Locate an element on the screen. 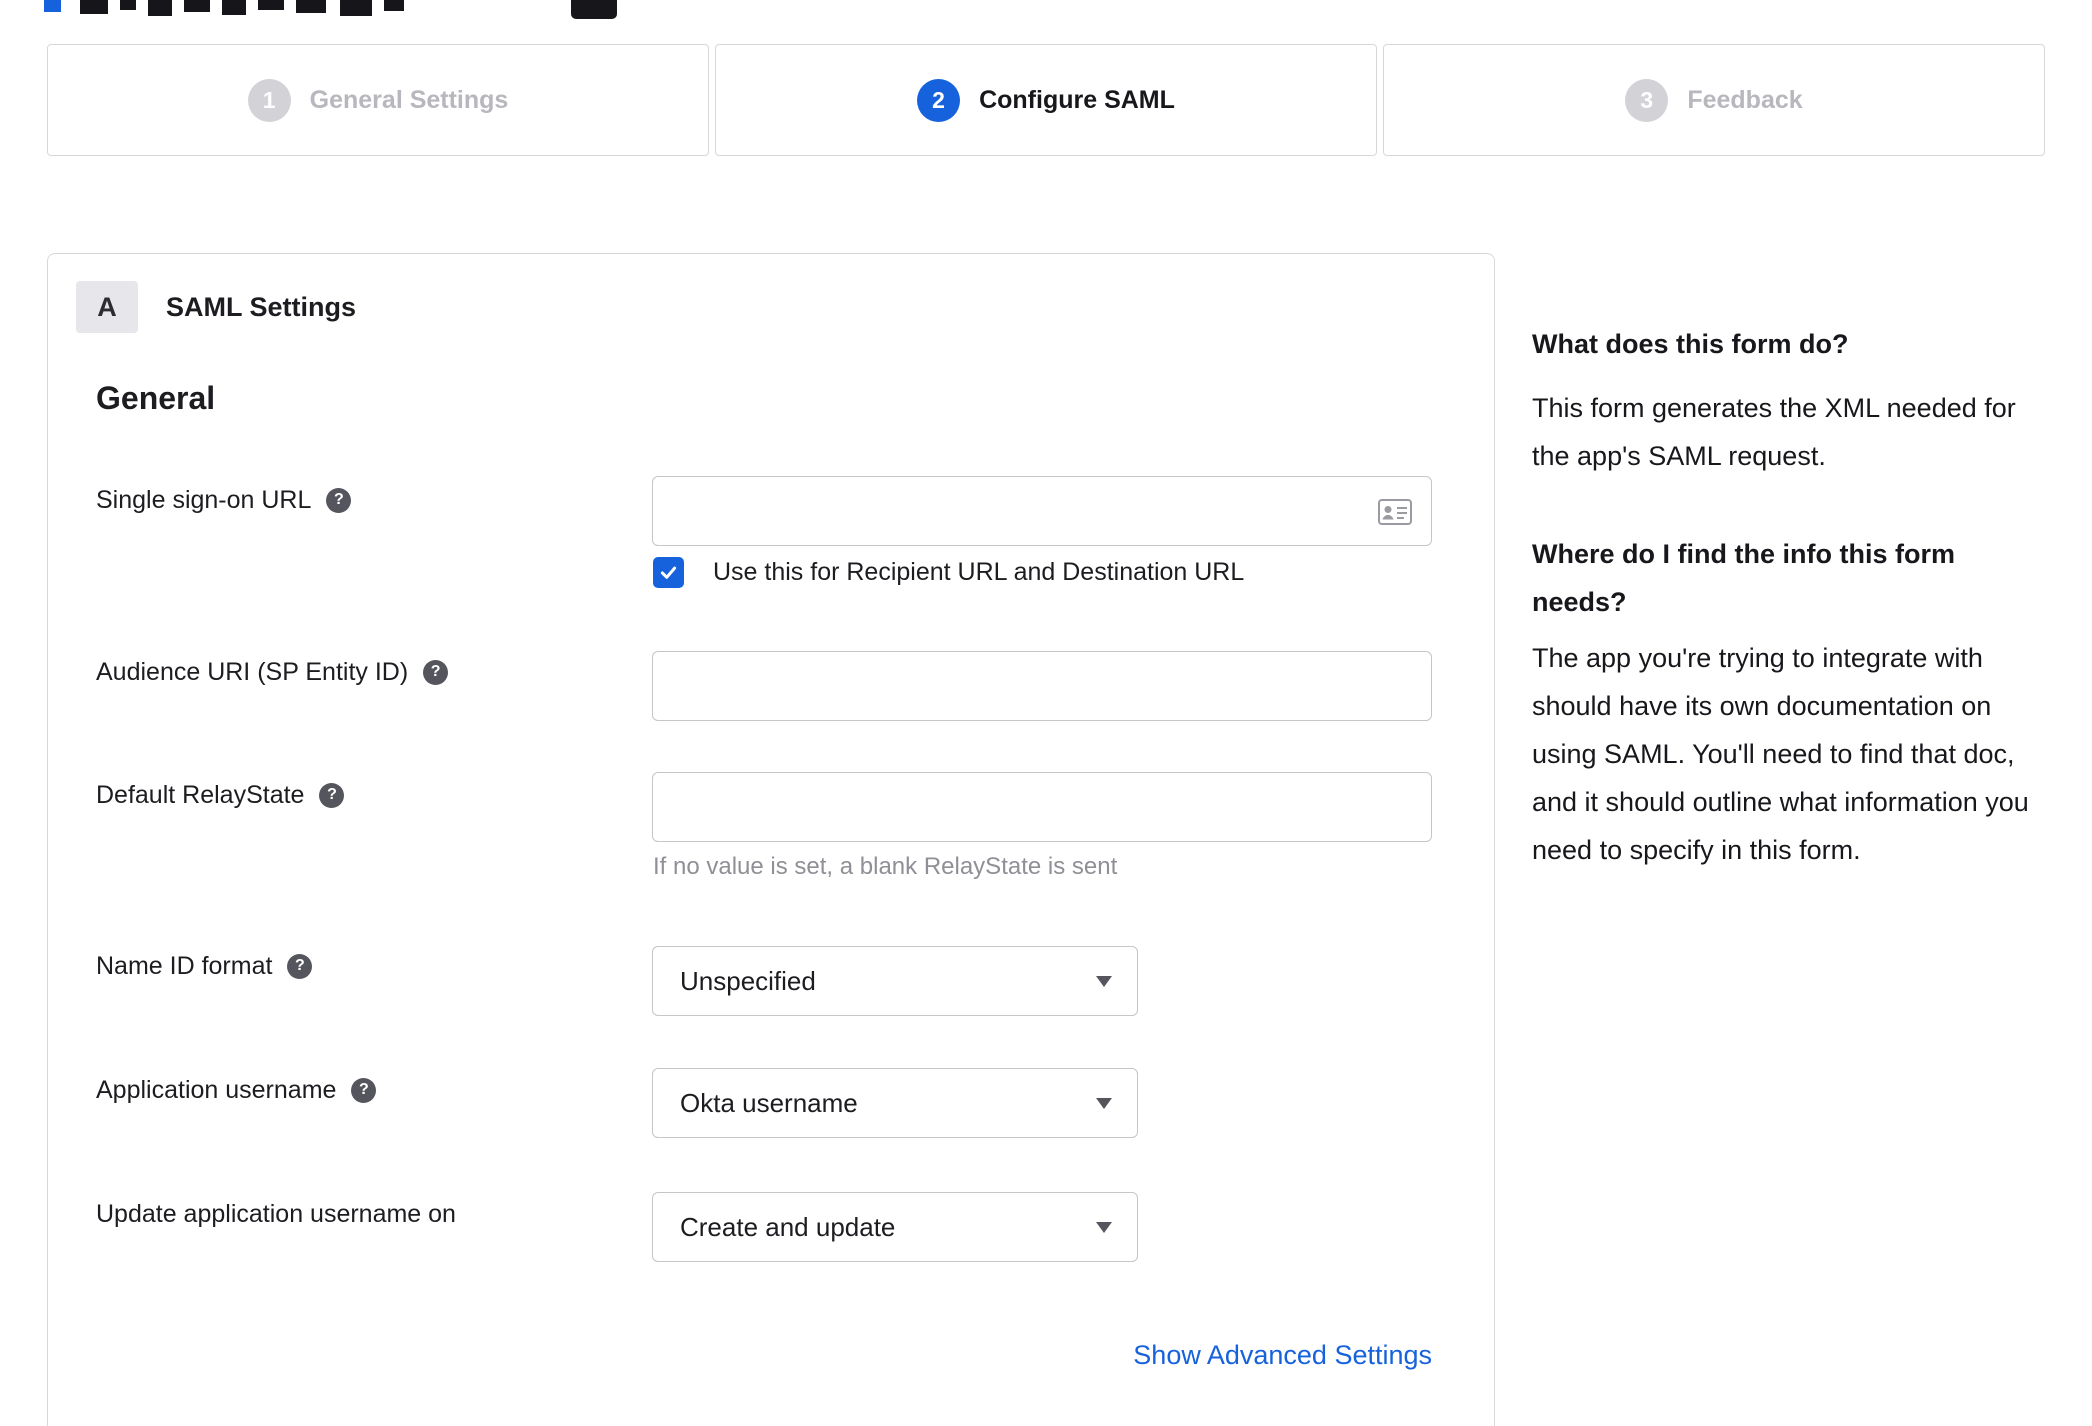 The height and width of the screenshot is (1426, 2092). sso-help-icon: ? is located at coordinates (339, 500).